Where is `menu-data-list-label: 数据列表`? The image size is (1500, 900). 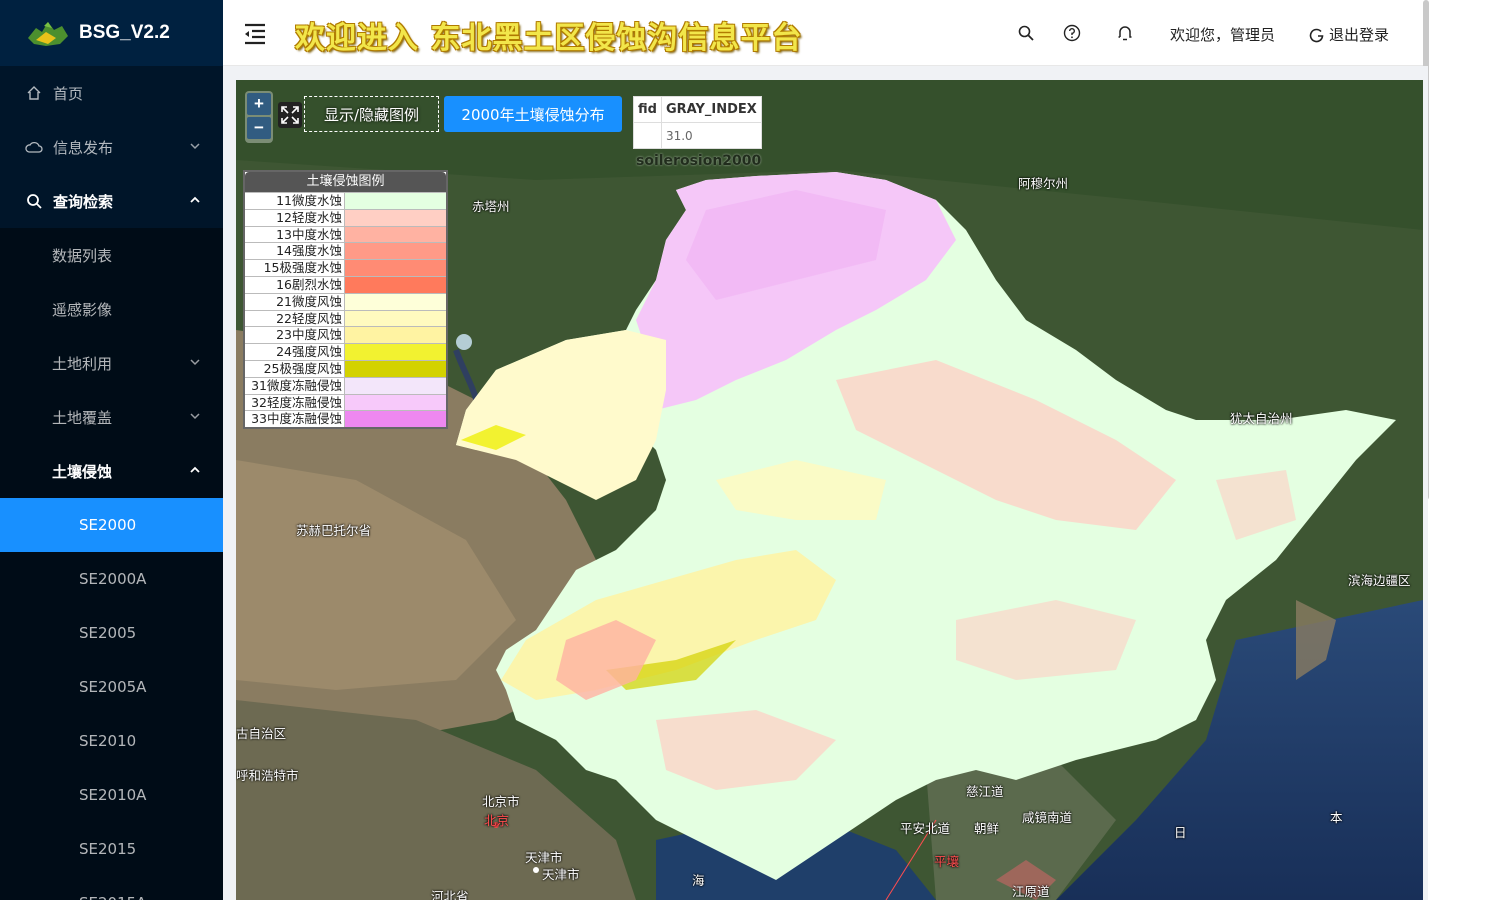
menu-data-list-label: 数据列表 is located at coordinates (82, 255).